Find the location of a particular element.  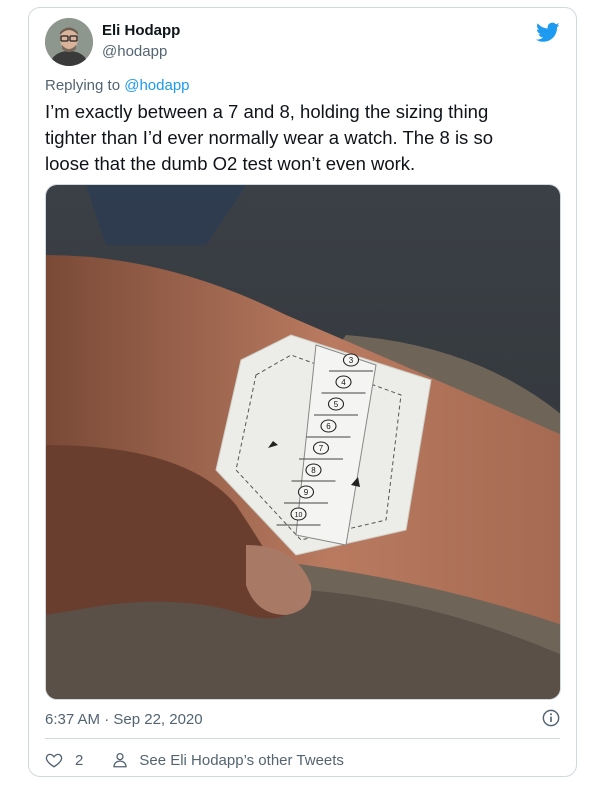

like-count: 2 is located at coordinates (79, 760).